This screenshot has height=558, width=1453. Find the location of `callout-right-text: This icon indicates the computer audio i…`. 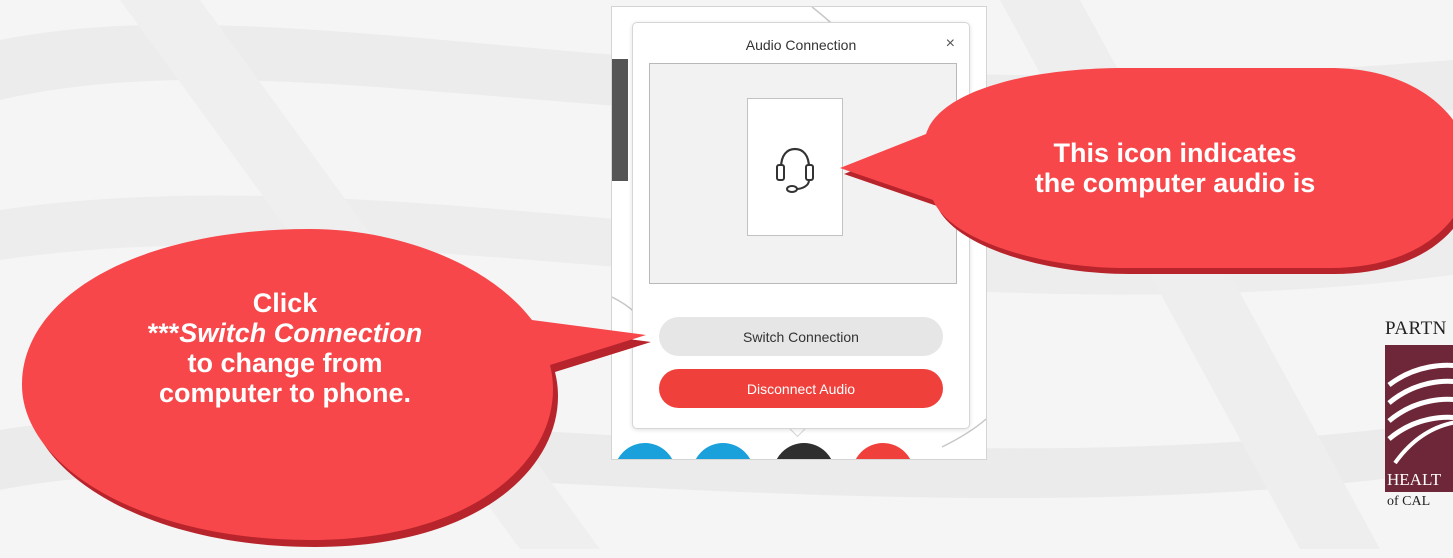

callout-right-text: This icon indicates the computer audio i… is located at coordinates (1175, 168).